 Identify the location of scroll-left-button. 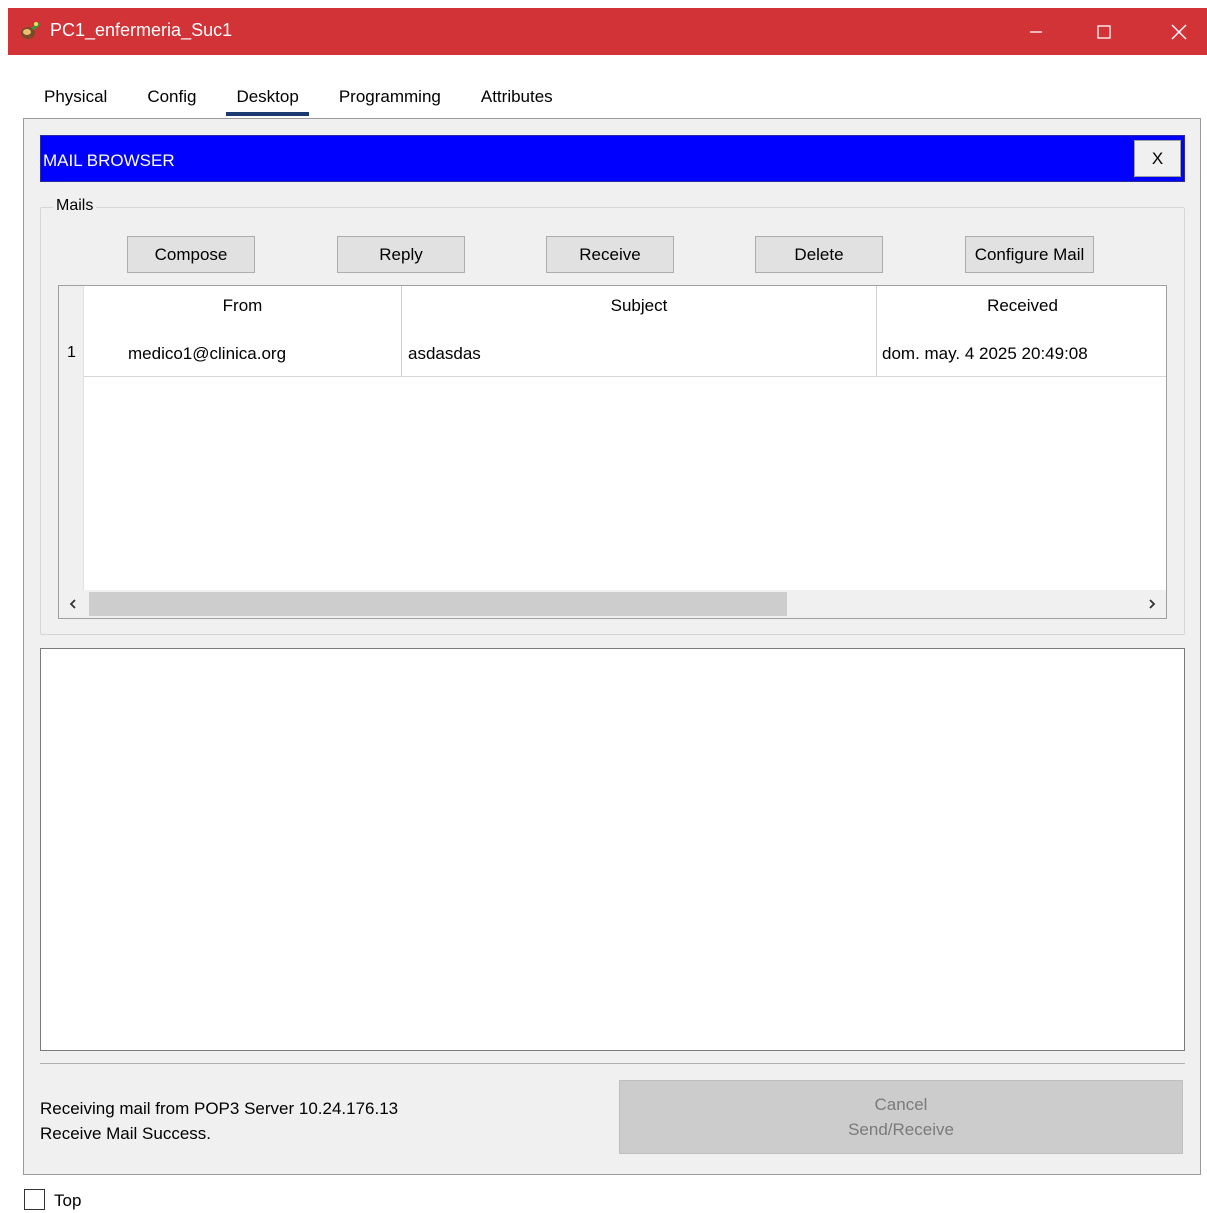
(73, 604).